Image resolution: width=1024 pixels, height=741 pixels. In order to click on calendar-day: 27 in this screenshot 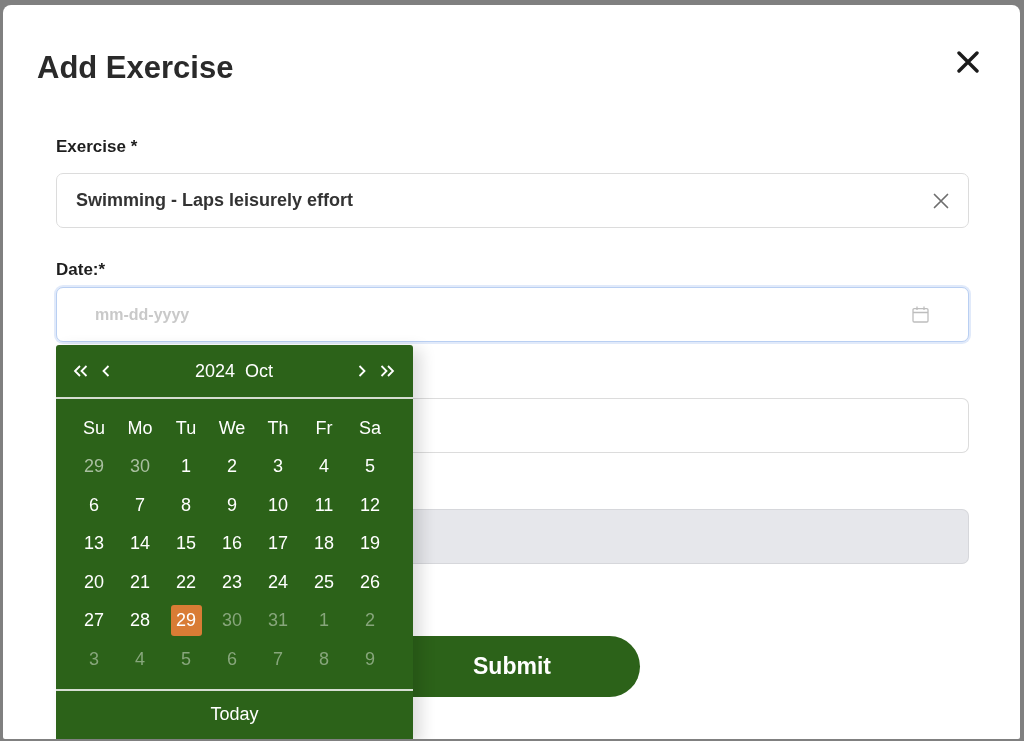, I will do `click(94, 621)`.